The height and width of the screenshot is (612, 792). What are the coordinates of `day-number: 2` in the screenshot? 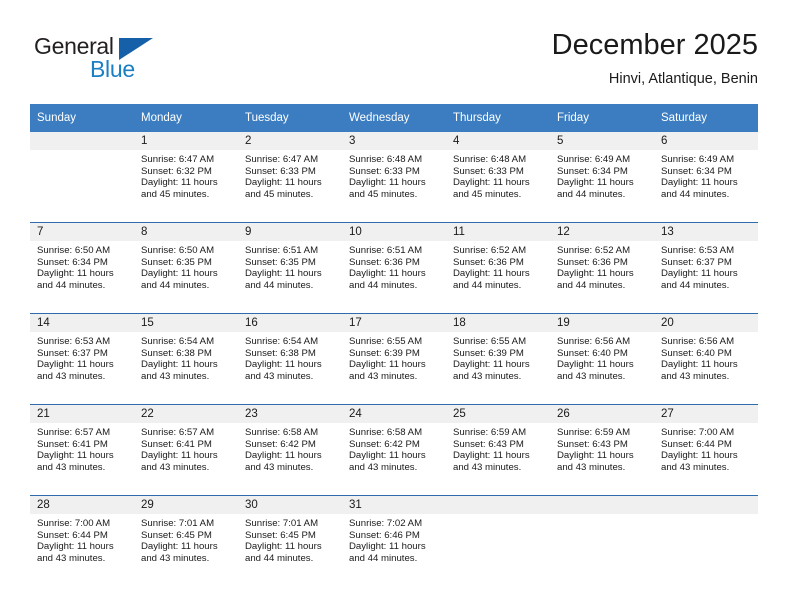 It's located at (290, 141).